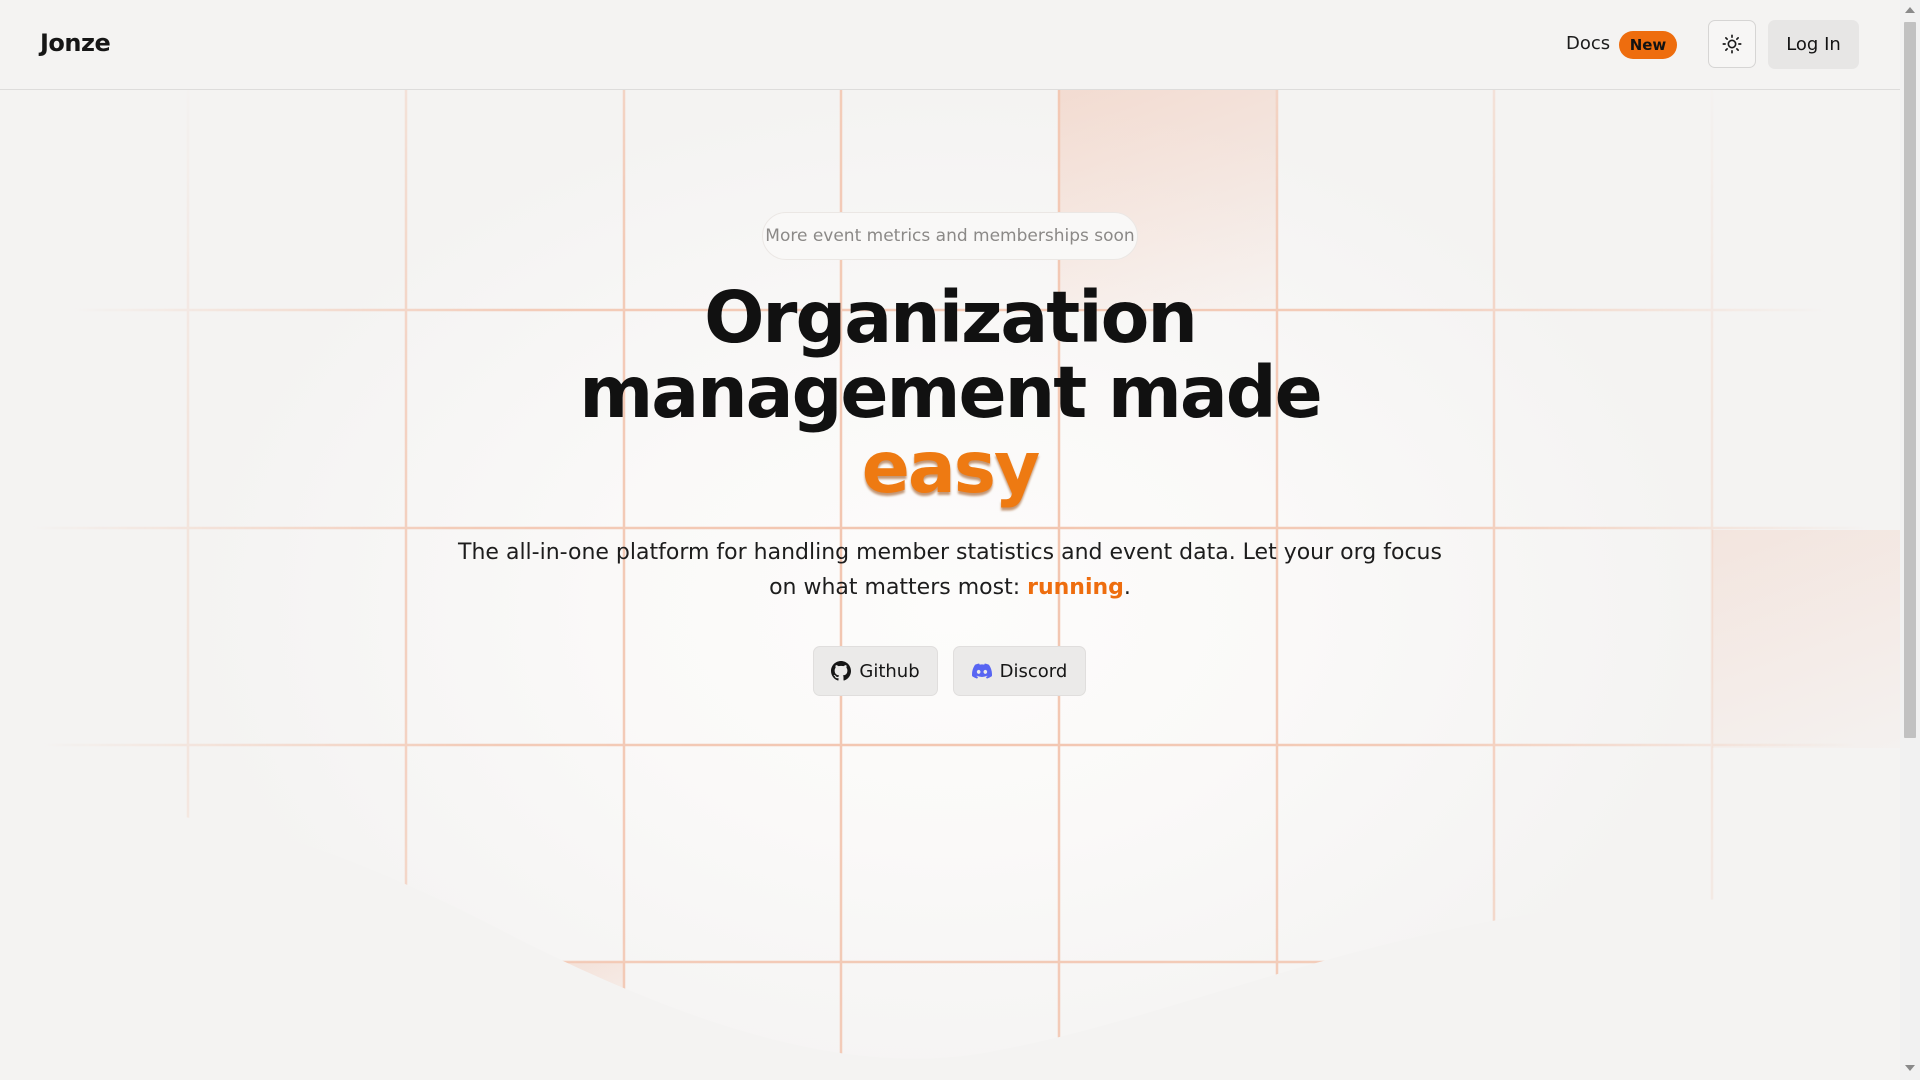 This screenshot has width=1920, height=1080. I want to click on headline-line-2: management made, so click(951, 392).